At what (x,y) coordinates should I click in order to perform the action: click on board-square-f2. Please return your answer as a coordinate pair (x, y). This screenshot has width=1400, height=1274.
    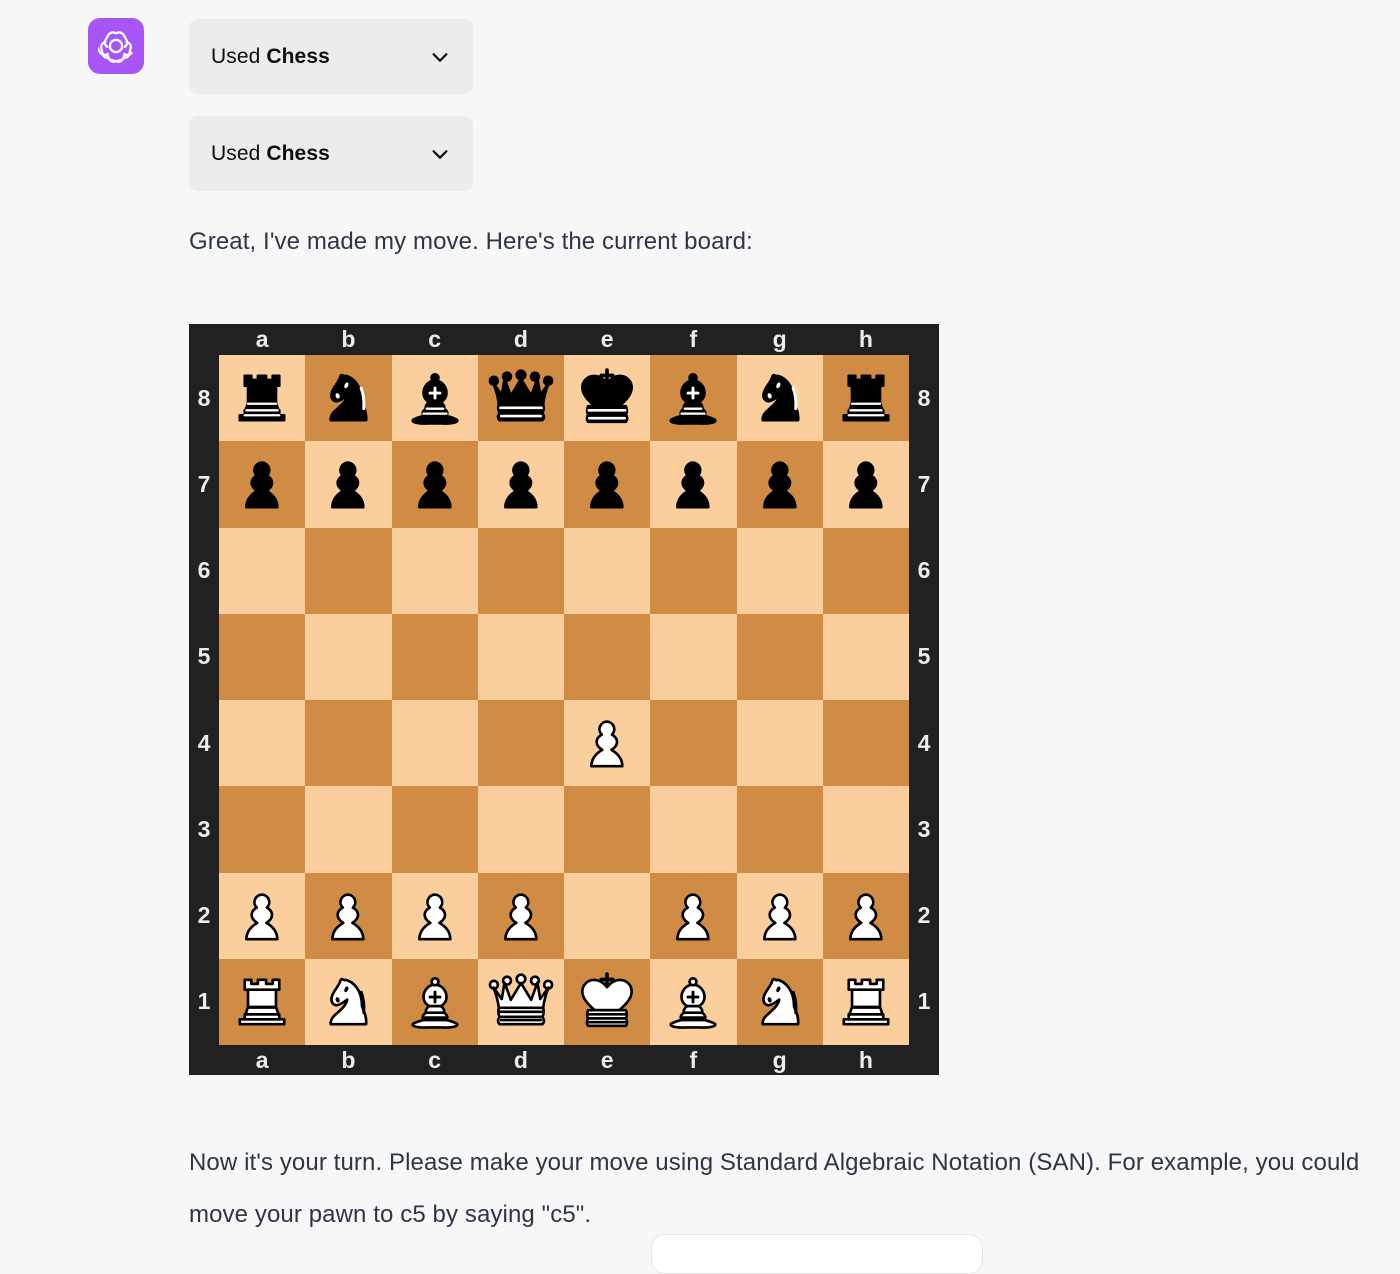
    Looking at the image, I should click on (693, 915).